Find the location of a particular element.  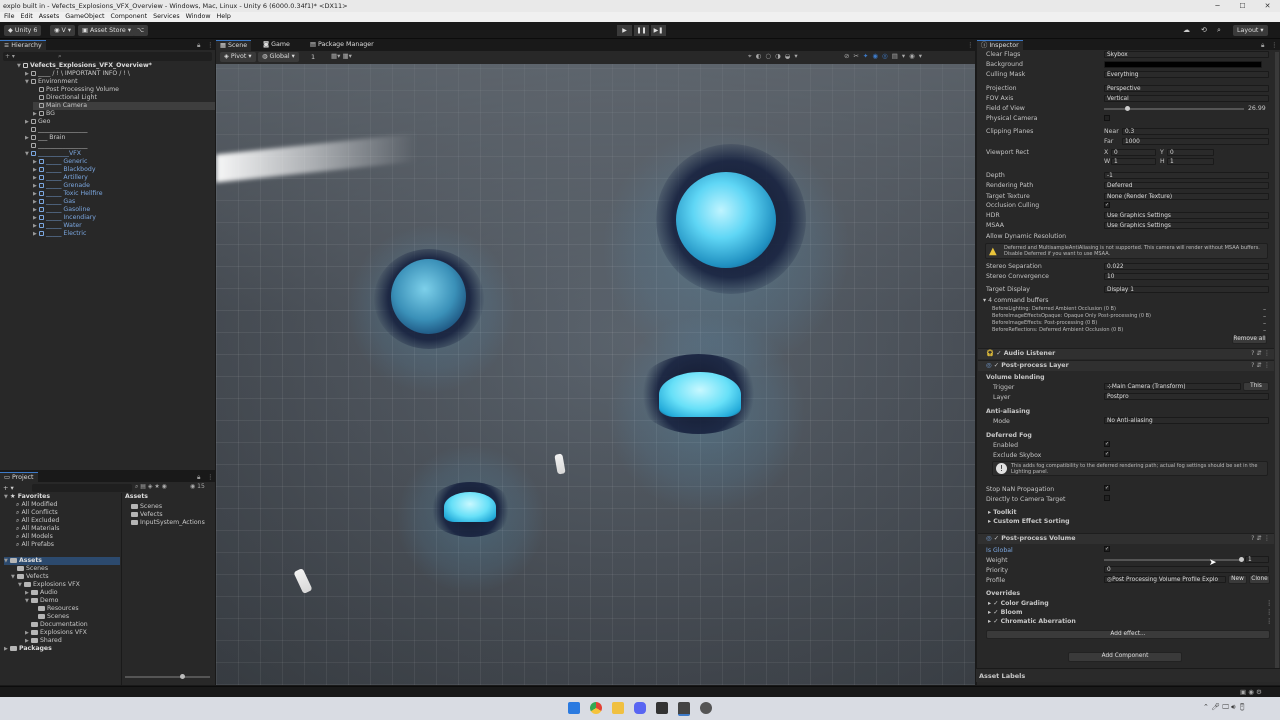

project-search-input is located at coordinates (82, 488).